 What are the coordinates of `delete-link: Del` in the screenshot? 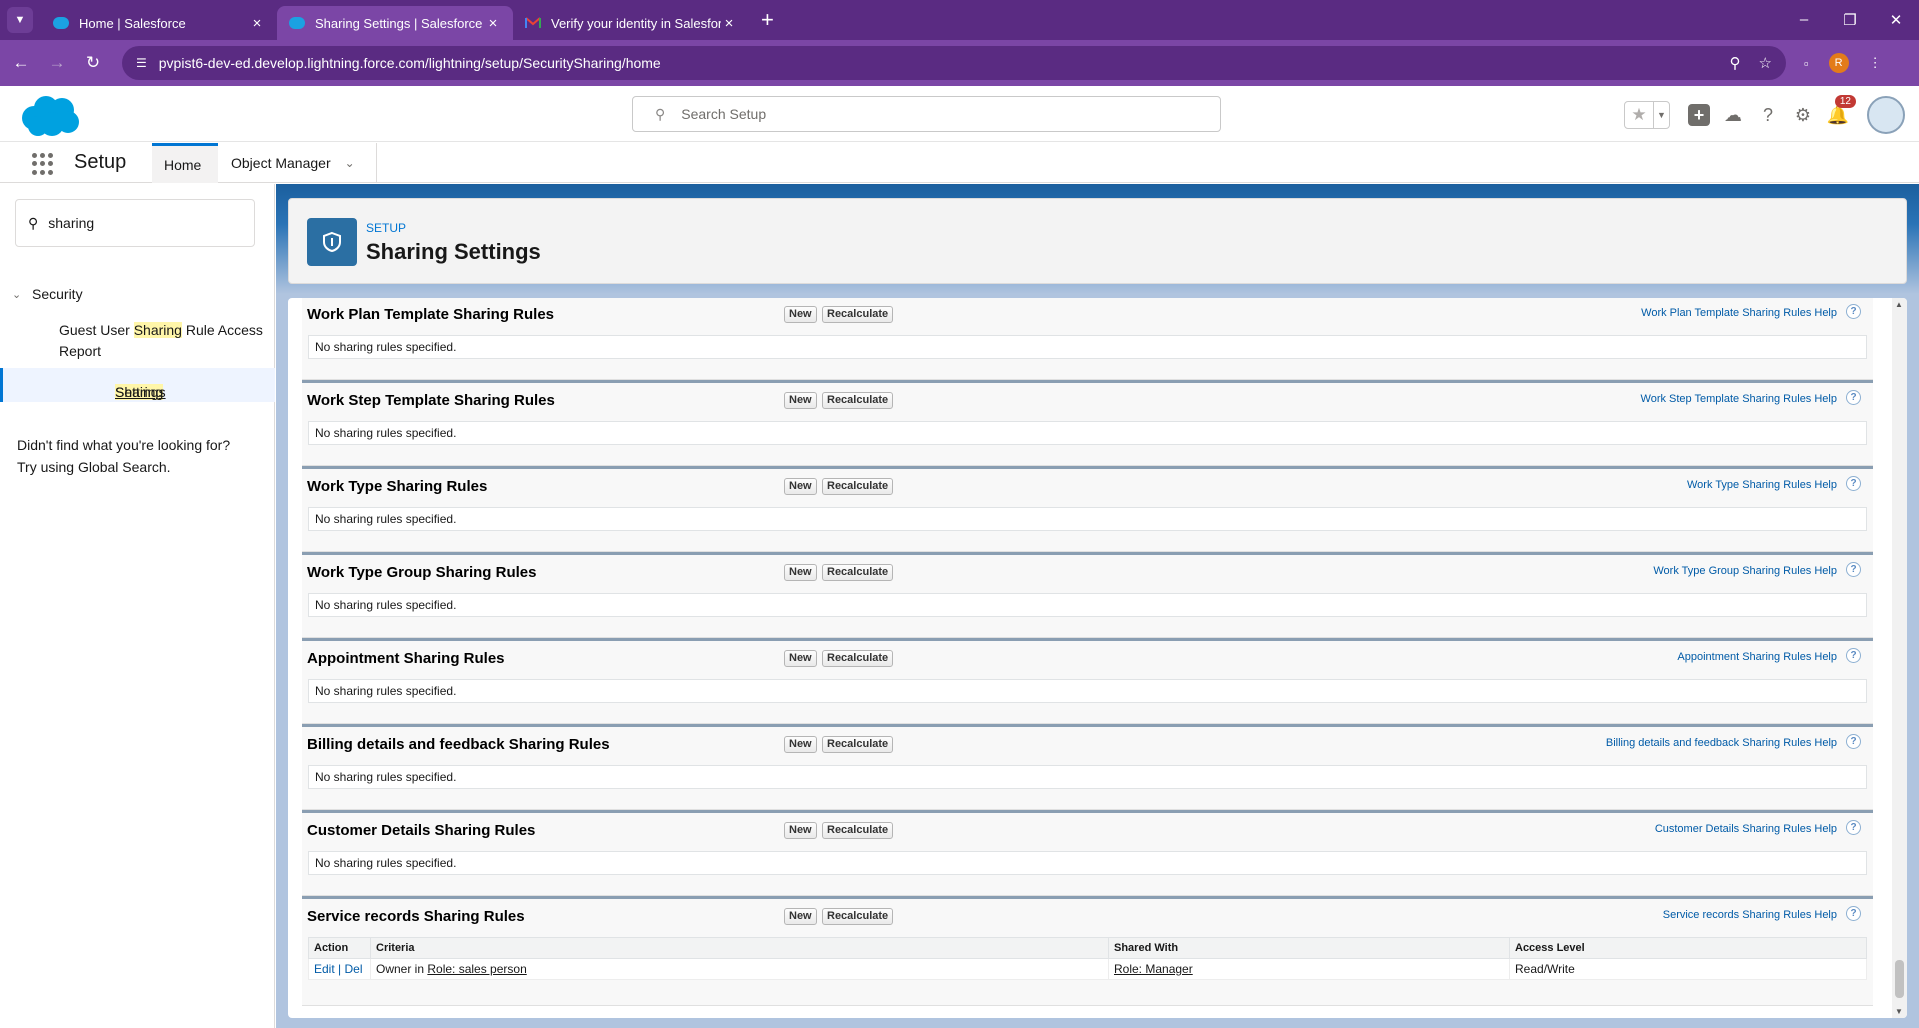 It's located at (353, 969).